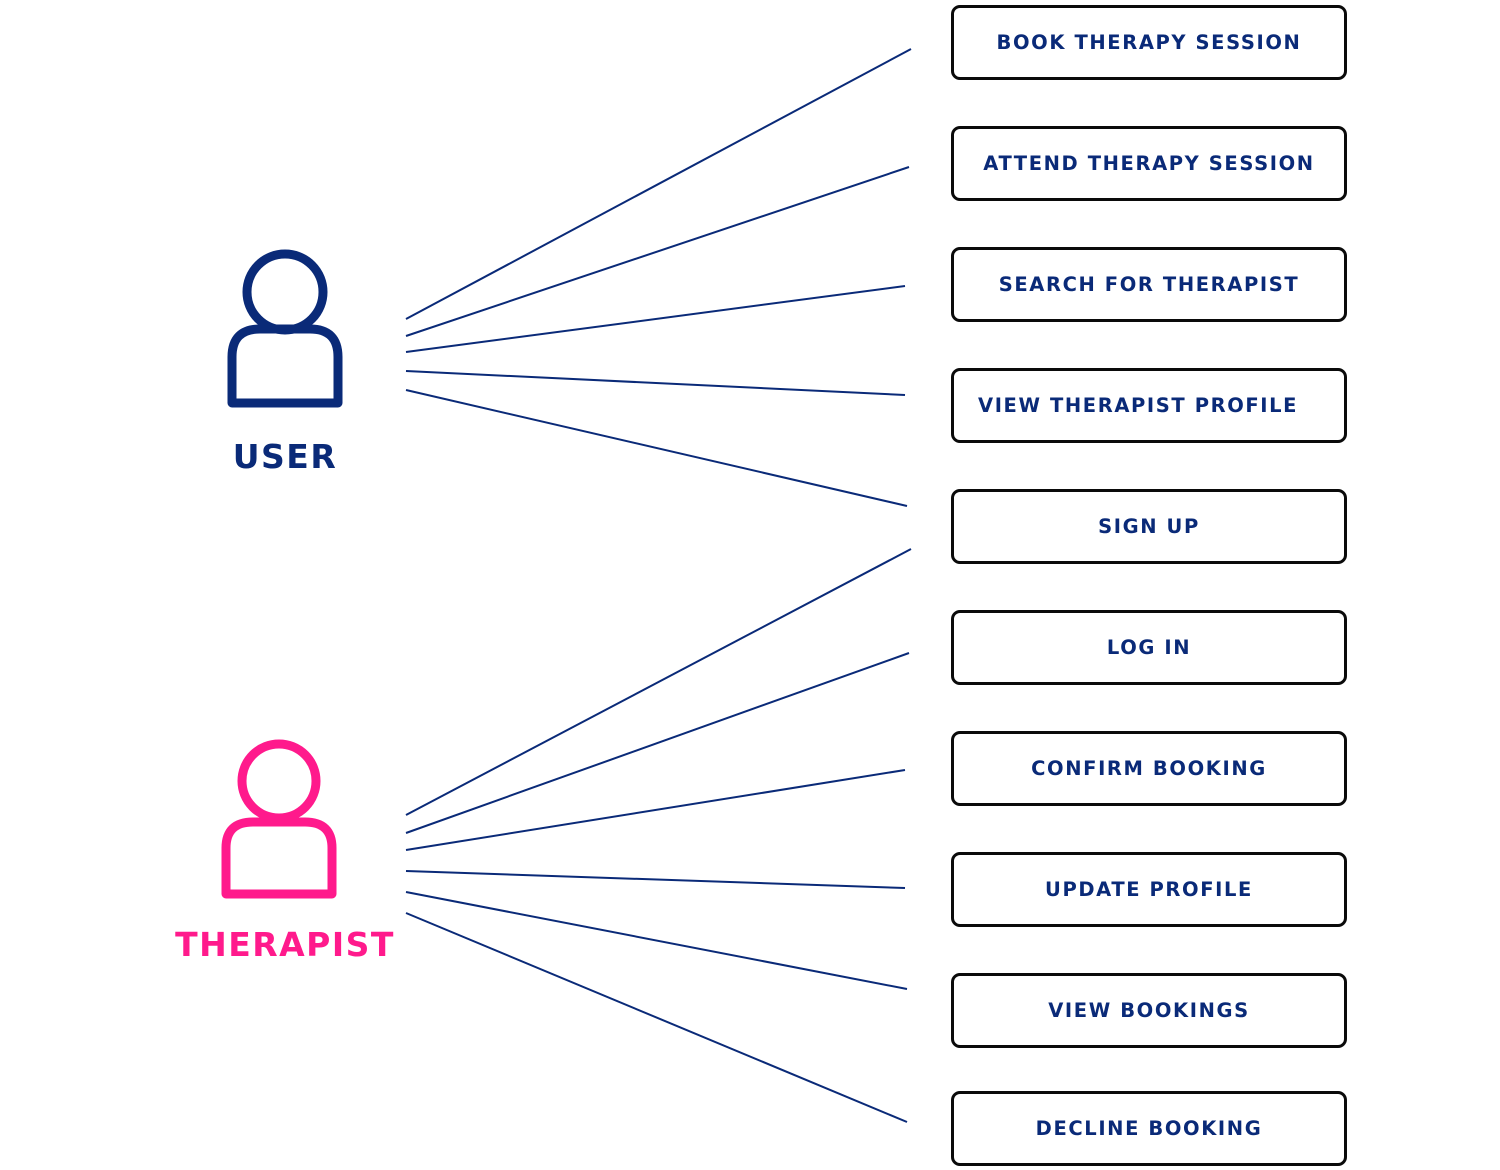 The image size is (1500, 1170). Describe the element at coordinates (285, 328) in the screenshot. I see `user-person-icon` at that location.